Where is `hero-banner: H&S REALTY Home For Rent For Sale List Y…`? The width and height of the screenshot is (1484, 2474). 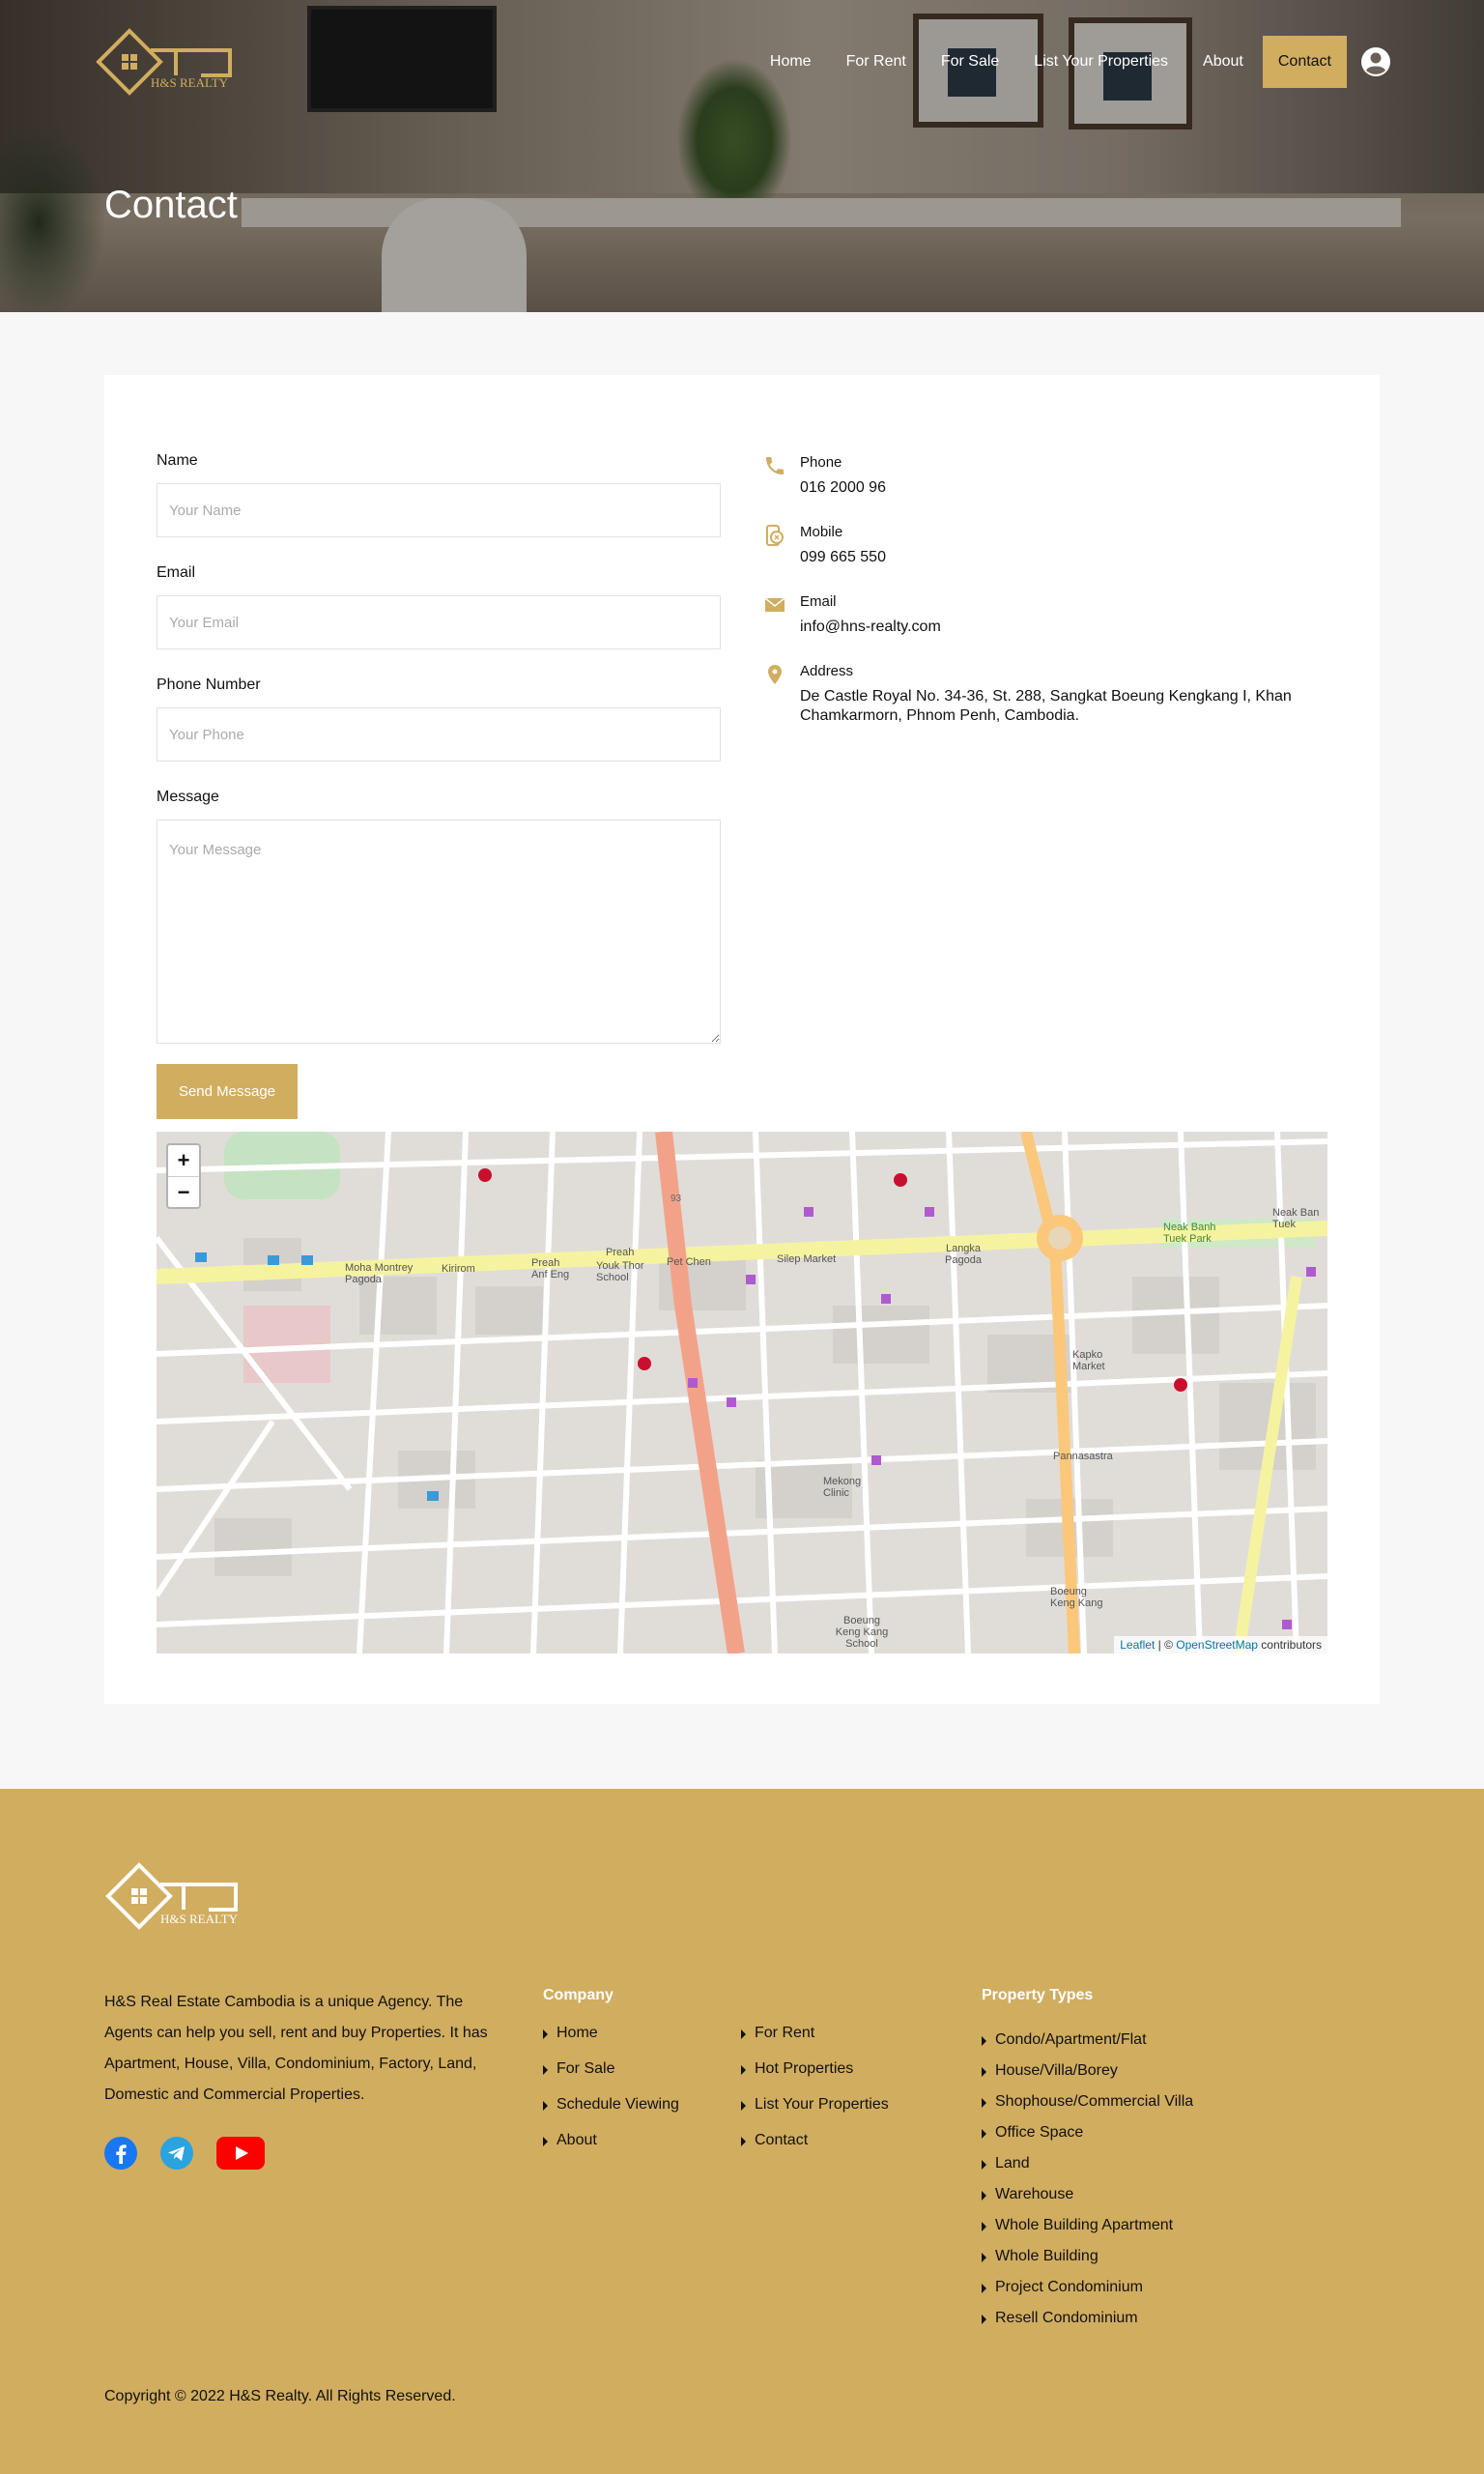 hero-banner: H&S REALTY Home For Rent For Sale List Y… is located at coordinates (742, 156).